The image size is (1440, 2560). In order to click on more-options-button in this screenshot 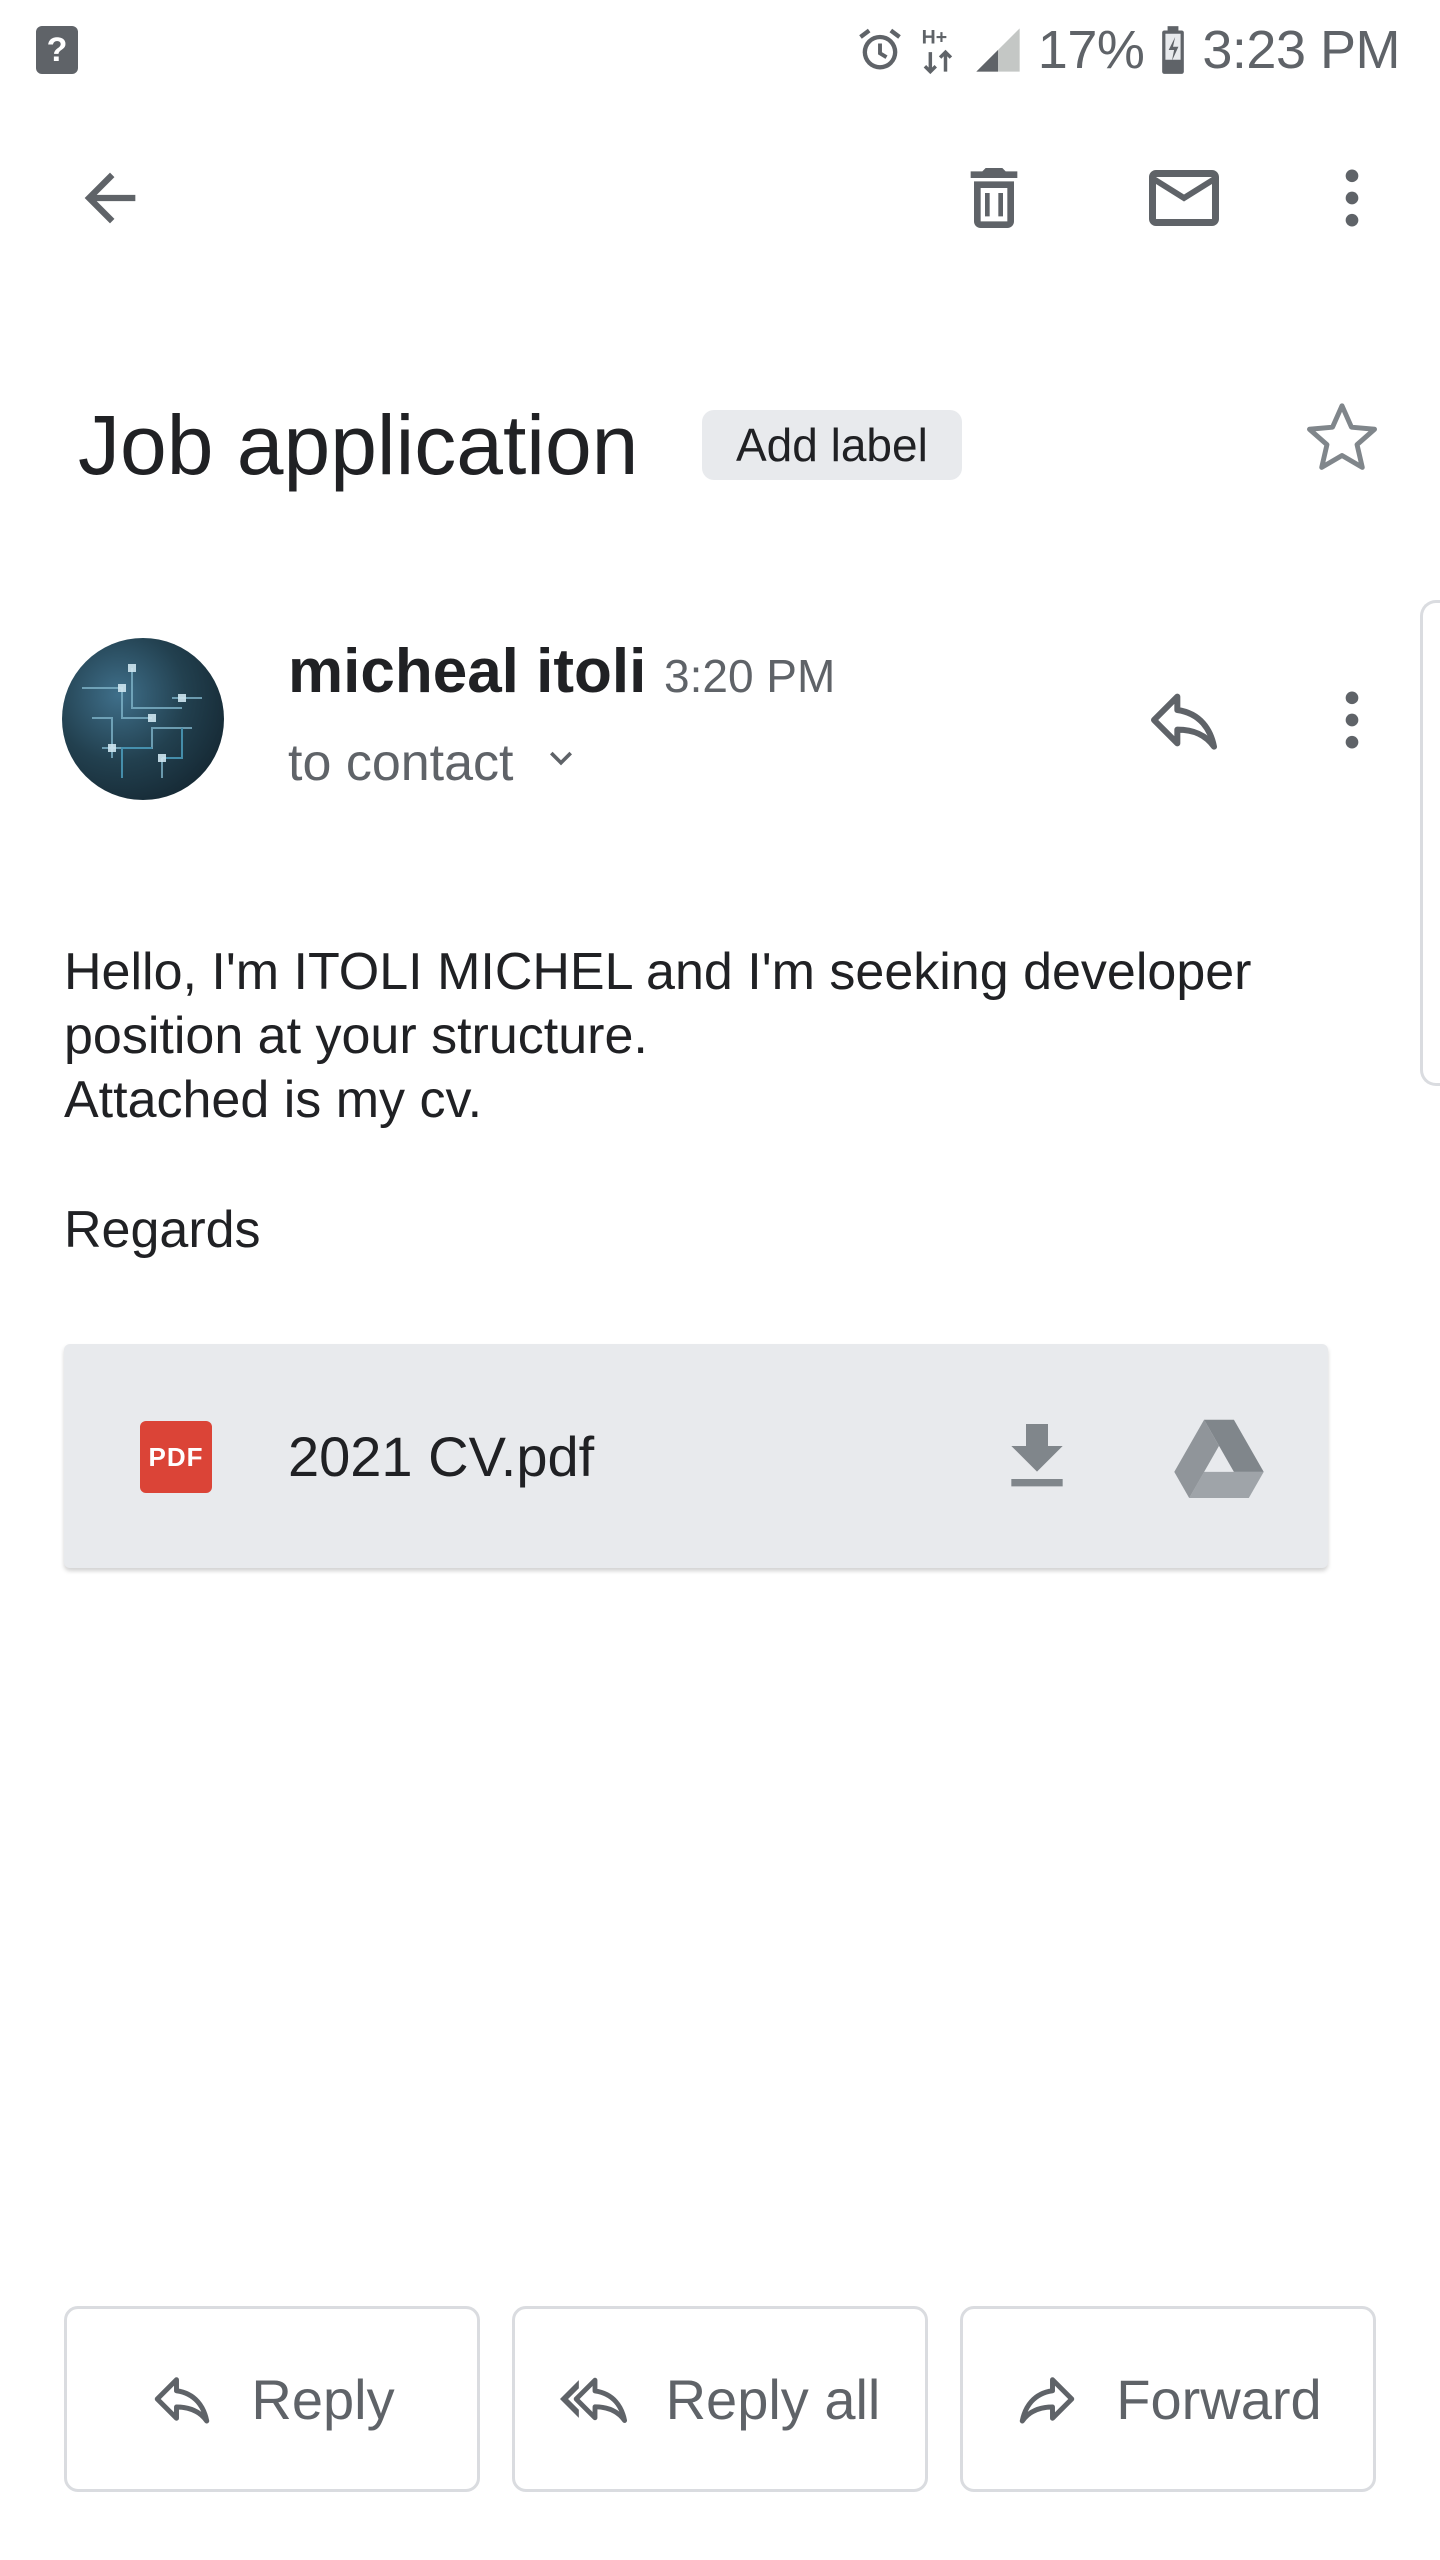, I will do `click(1352, 198)`.